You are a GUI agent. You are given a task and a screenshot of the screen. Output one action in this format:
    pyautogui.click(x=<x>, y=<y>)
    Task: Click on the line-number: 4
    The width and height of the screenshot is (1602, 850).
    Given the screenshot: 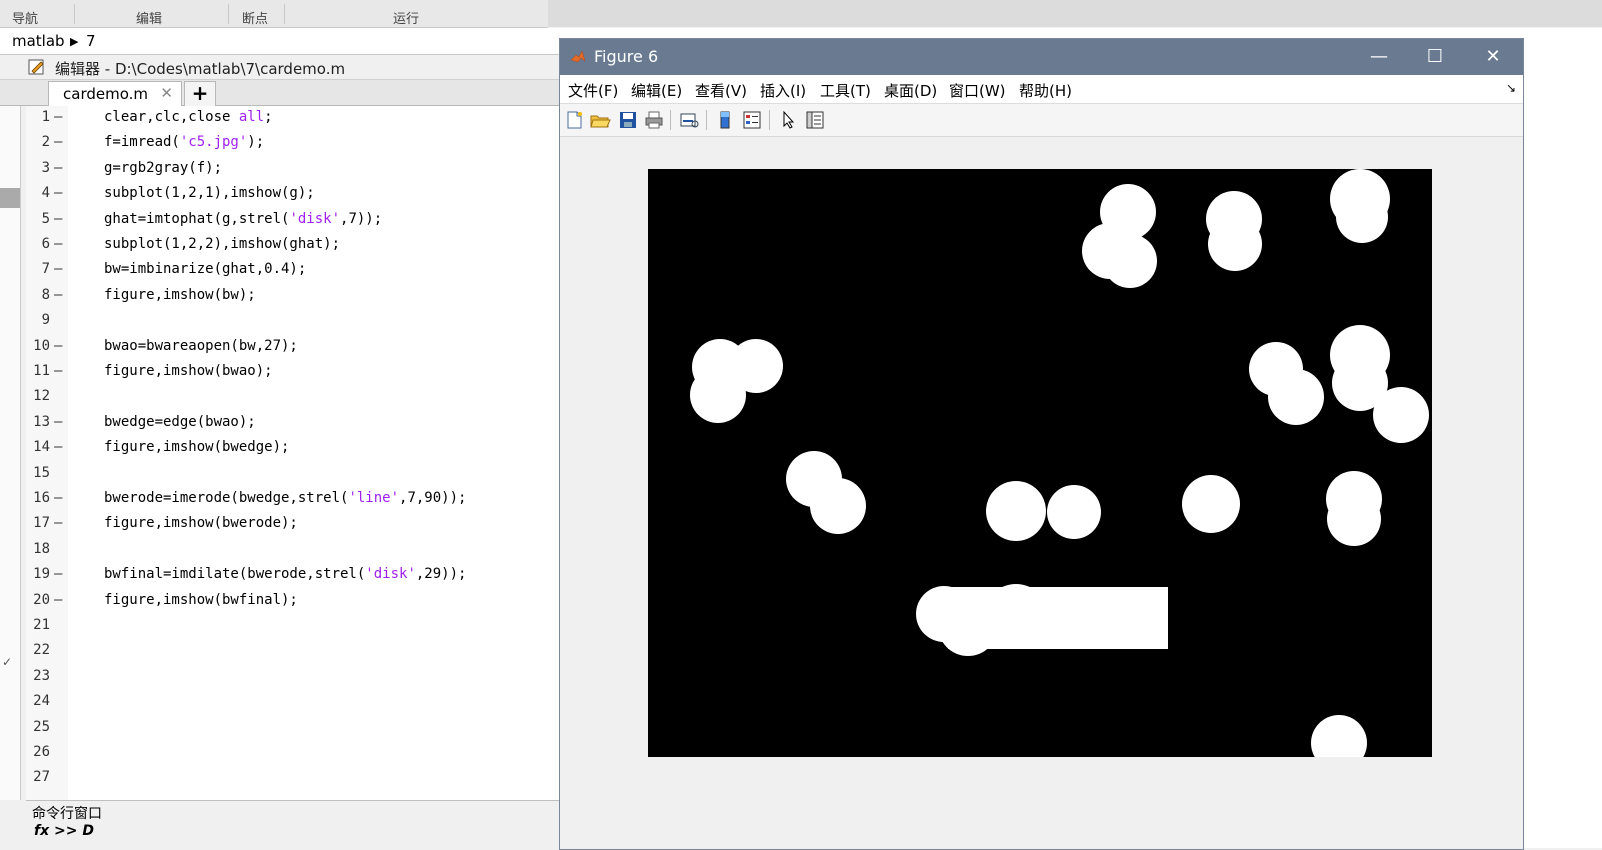 What is the action you would take?
    pyautogui.click(x=45, y=193)
    